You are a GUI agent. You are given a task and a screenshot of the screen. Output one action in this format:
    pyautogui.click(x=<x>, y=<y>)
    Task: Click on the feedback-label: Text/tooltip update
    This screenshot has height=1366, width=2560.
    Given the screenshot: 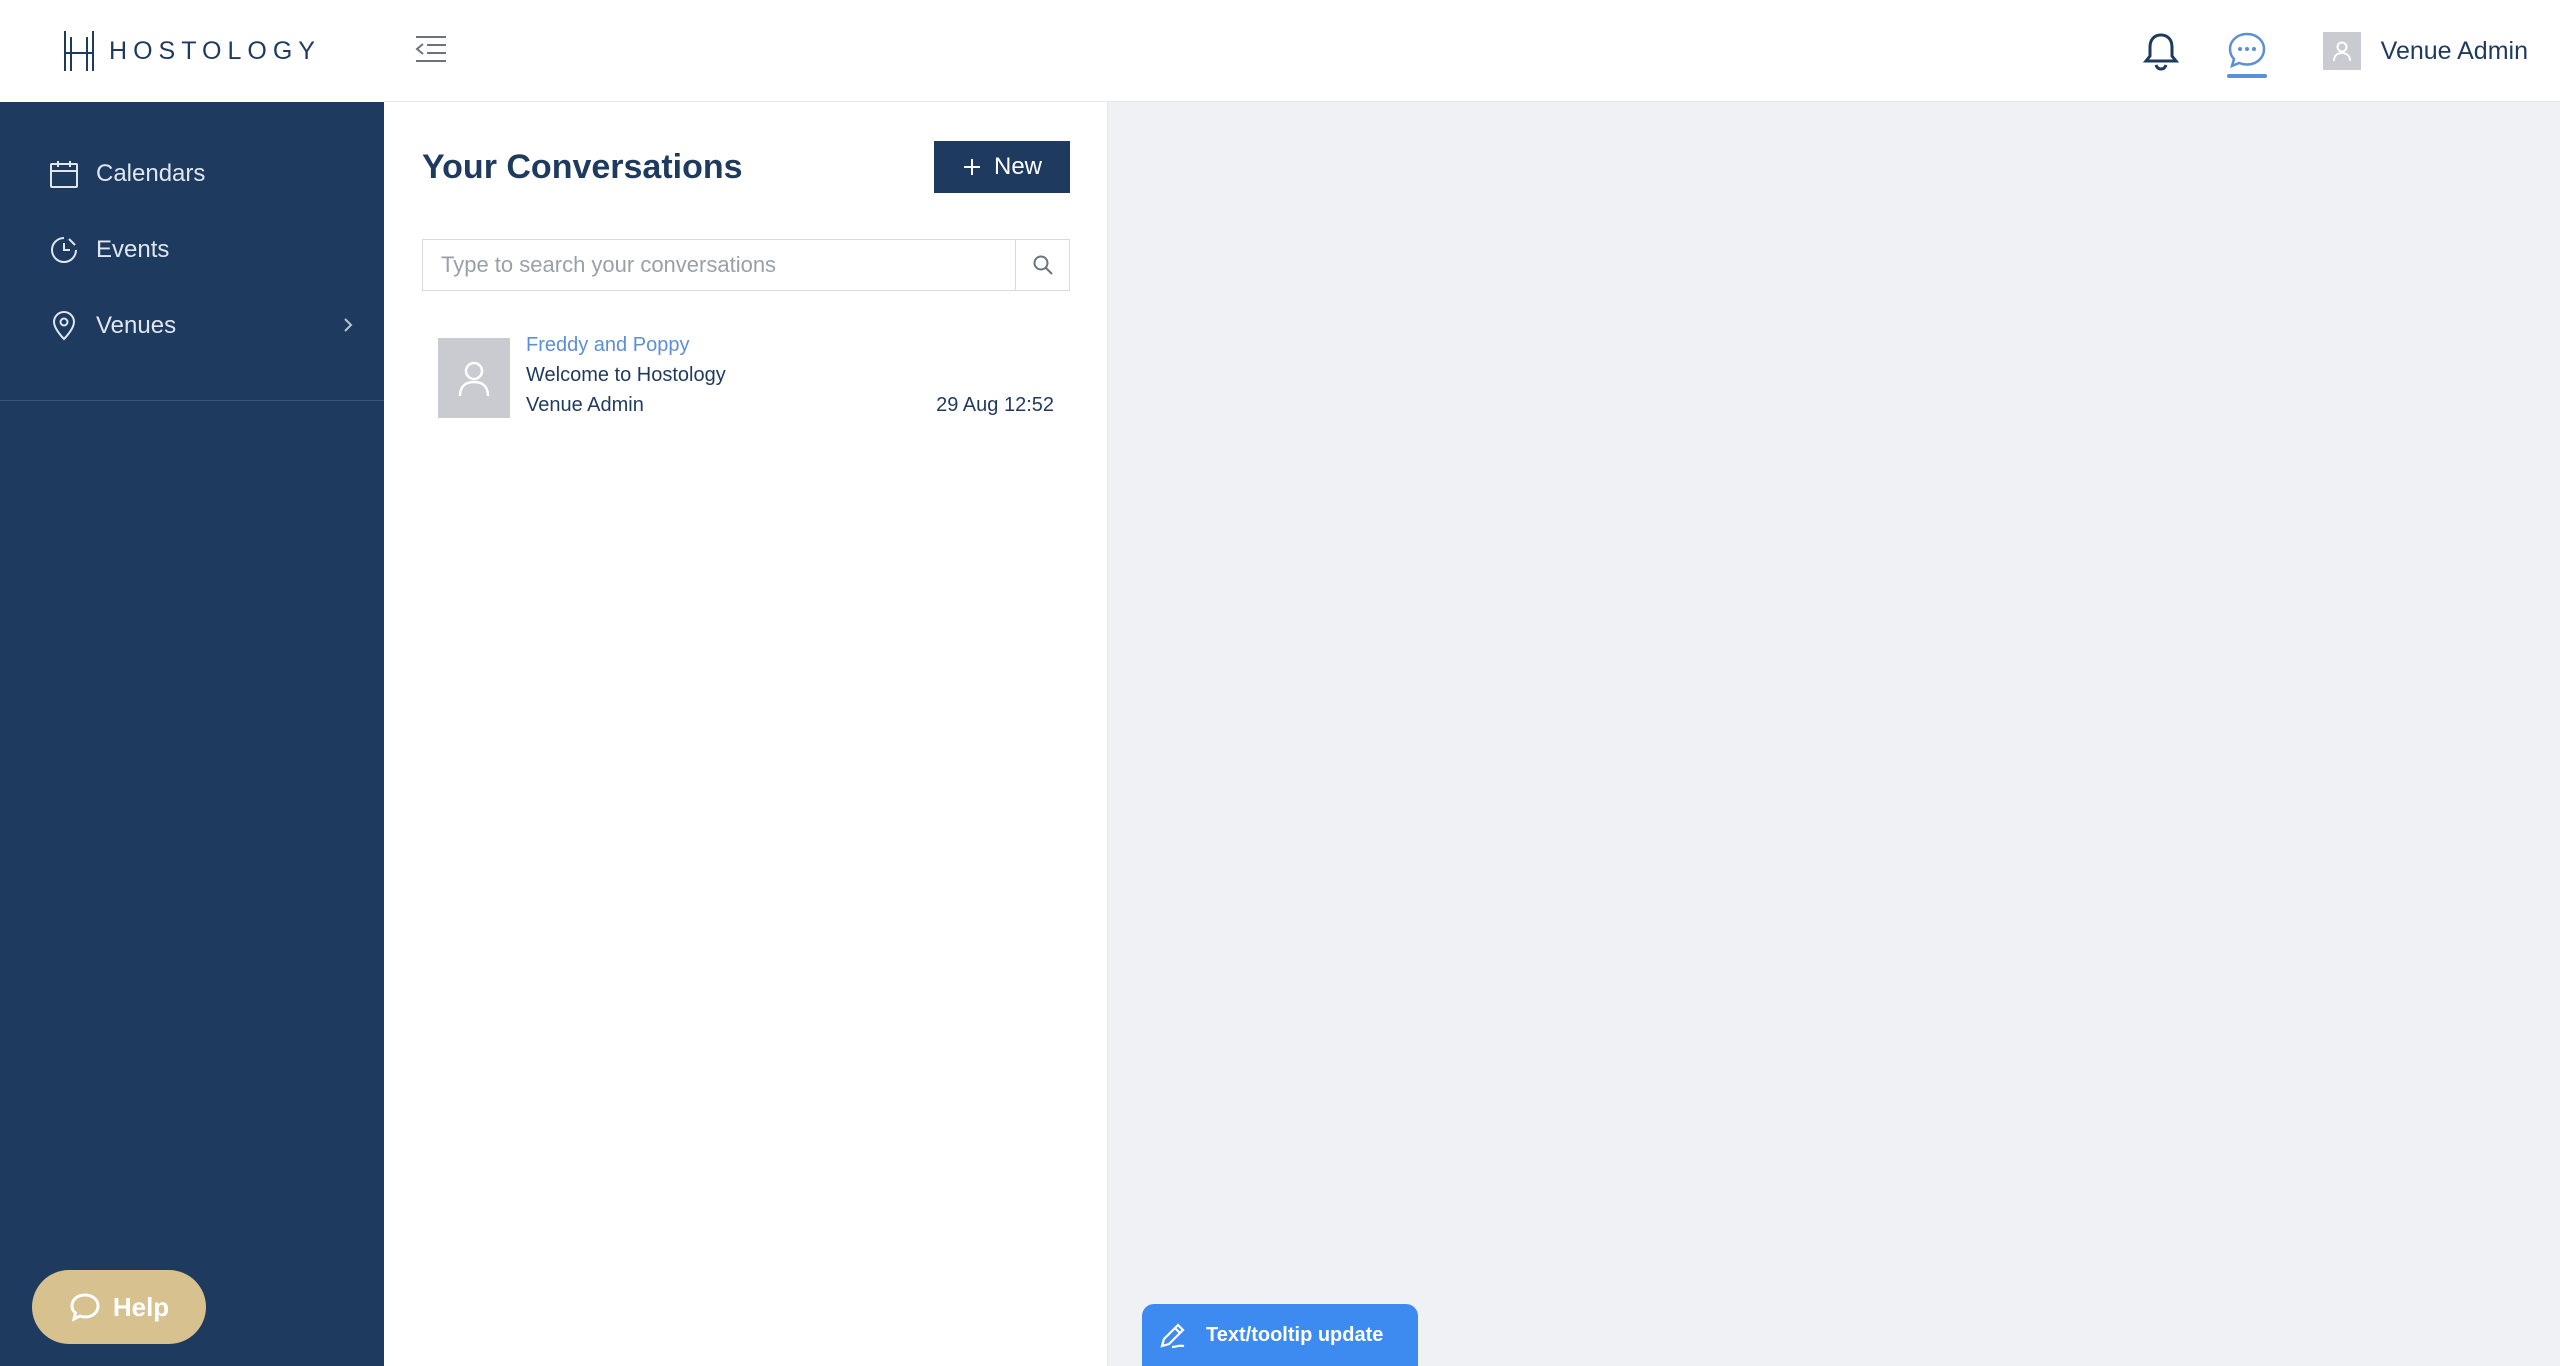 What is the action you would take?
    pyautogui.click(x=1295, y=1334)
    